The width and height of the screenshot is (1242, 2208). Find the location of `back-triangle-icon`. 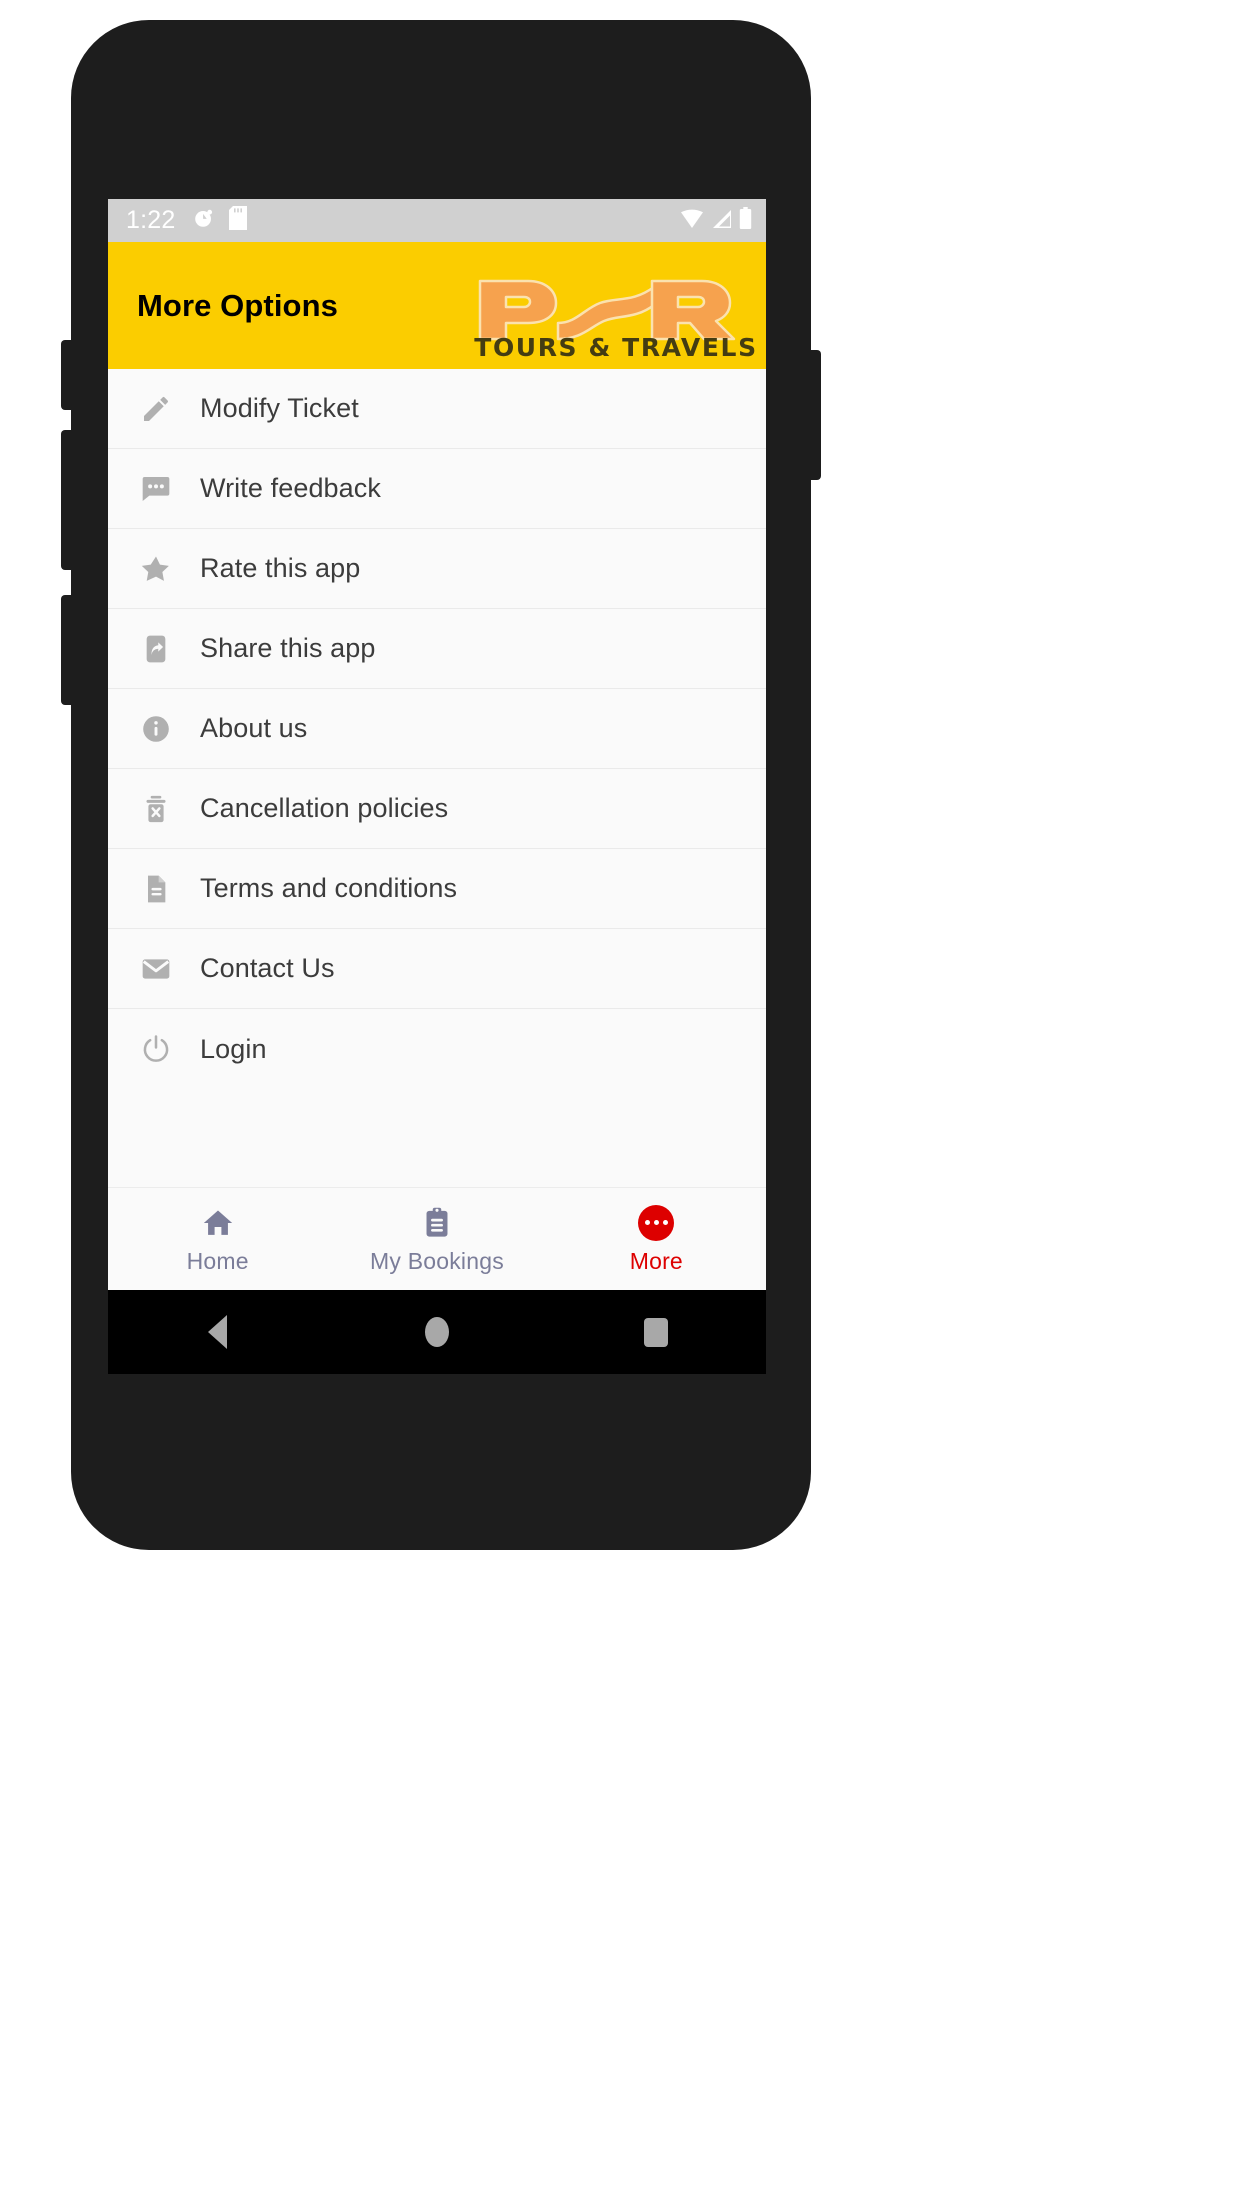

back-triangle-icon is located at coordinates (217, 1332).